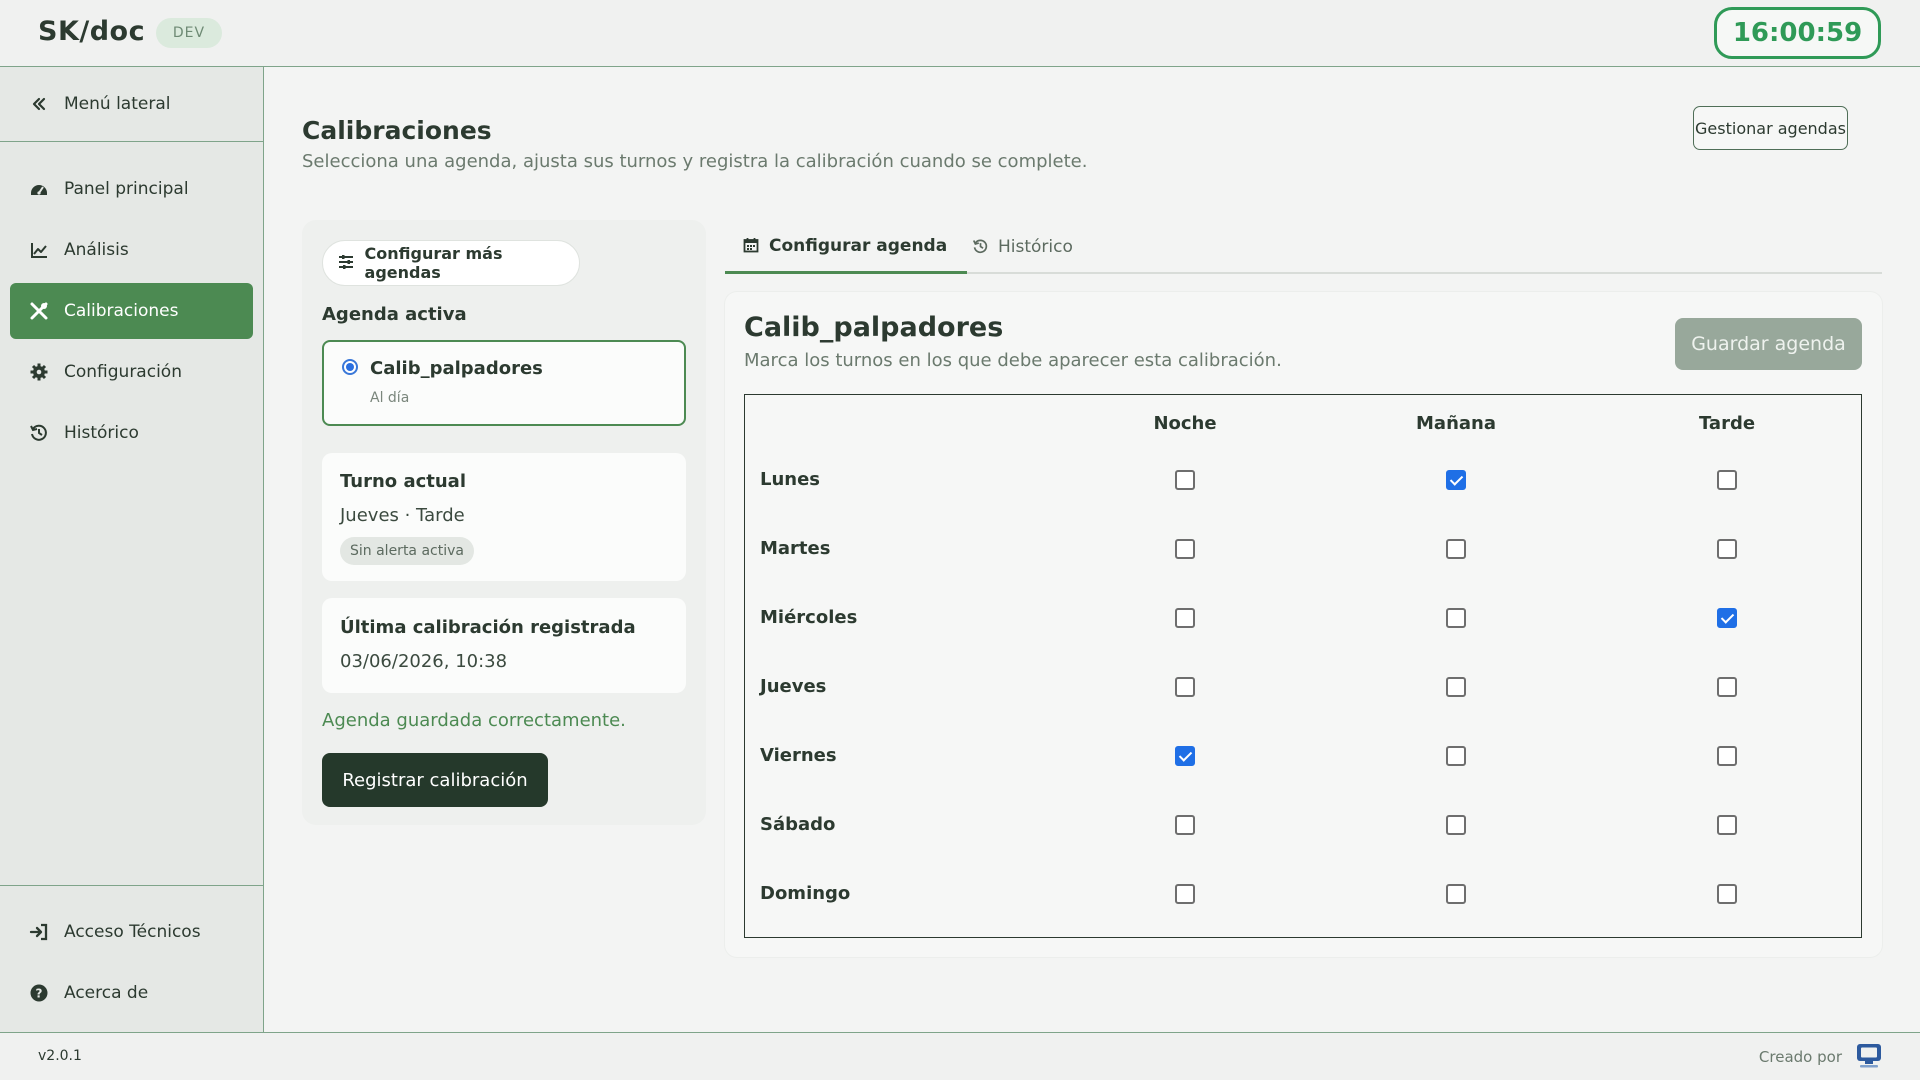 This screenshot has width=1920, height=1080. What do you see at coordinates (1869, 1056) in the screenshot?
I see `monitor-logo-icon` at bounding box center [1869, 1056].